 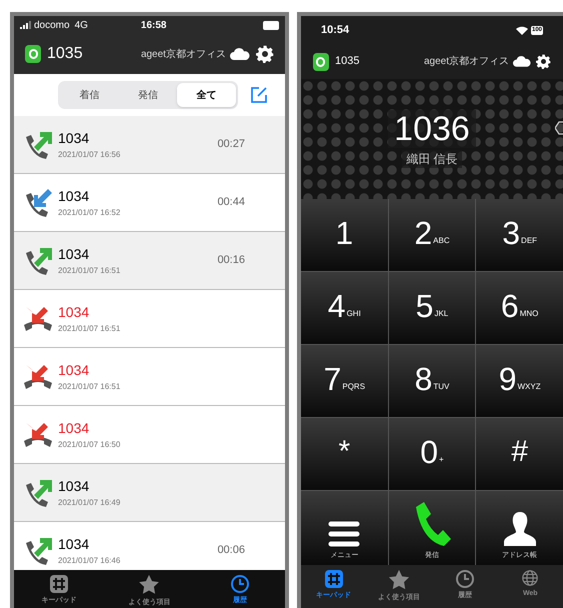 What do you see at coordinates (149, 145) in the screenshot?
I see `call-row: 1034 2021/01/07 16:56 00:27` at bounding box center [149, 145].